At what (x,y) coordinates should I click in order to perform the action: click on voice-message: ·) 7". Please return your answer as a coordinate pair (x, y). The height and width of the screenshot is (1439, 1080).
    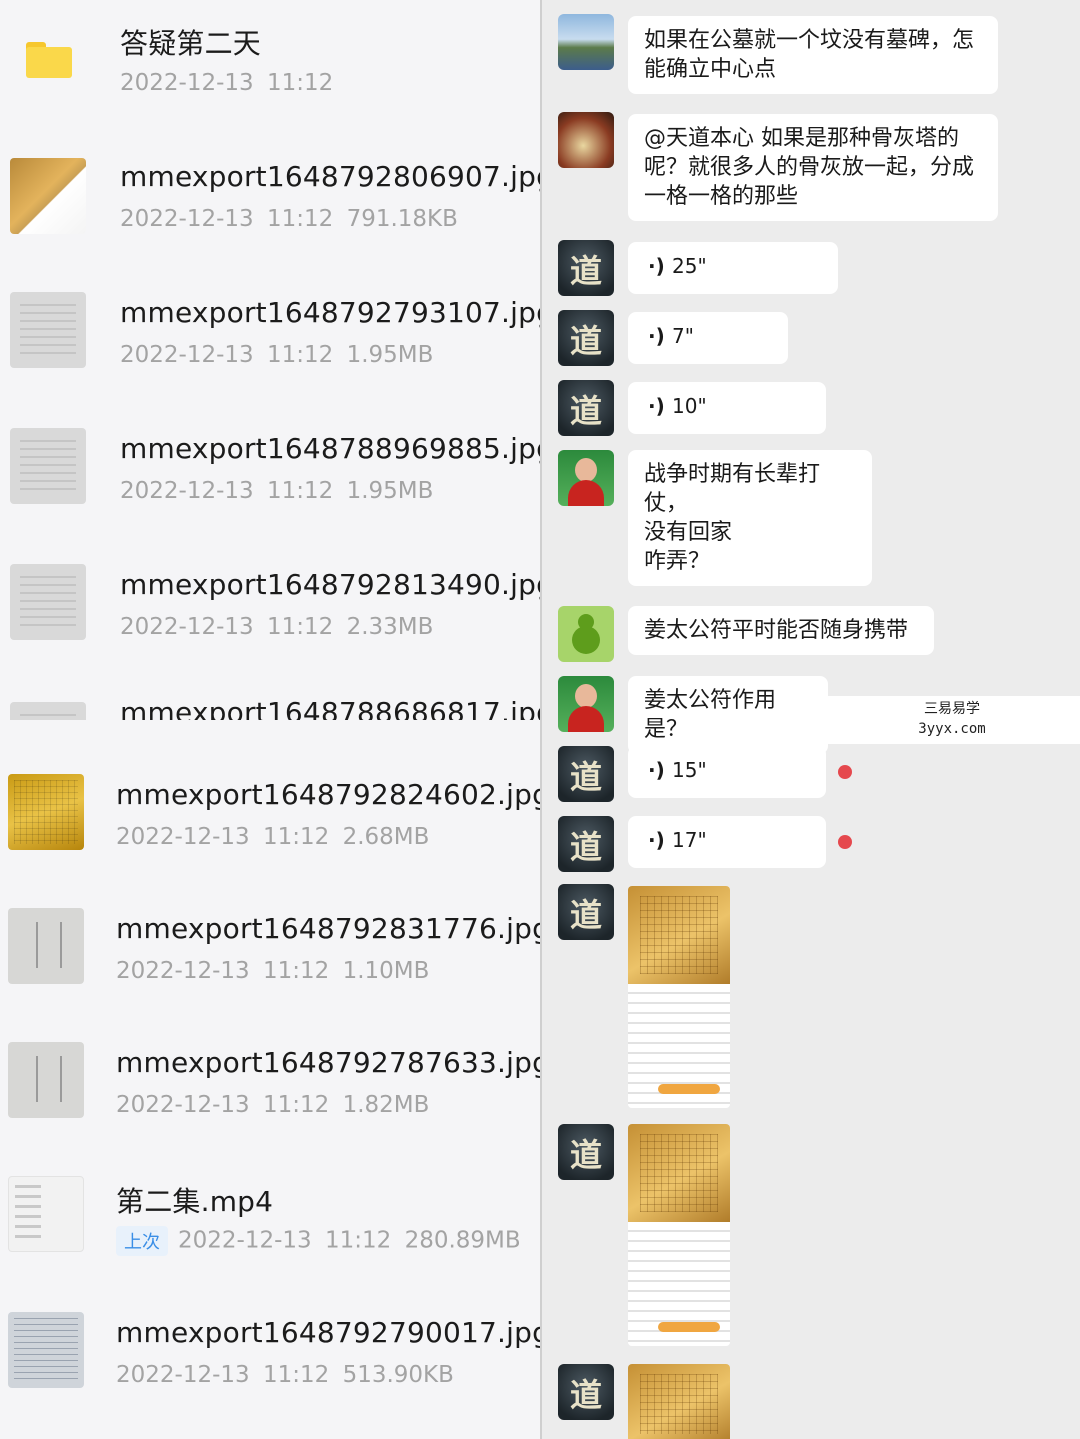
    Looking at the image, I should click on (708, 338).